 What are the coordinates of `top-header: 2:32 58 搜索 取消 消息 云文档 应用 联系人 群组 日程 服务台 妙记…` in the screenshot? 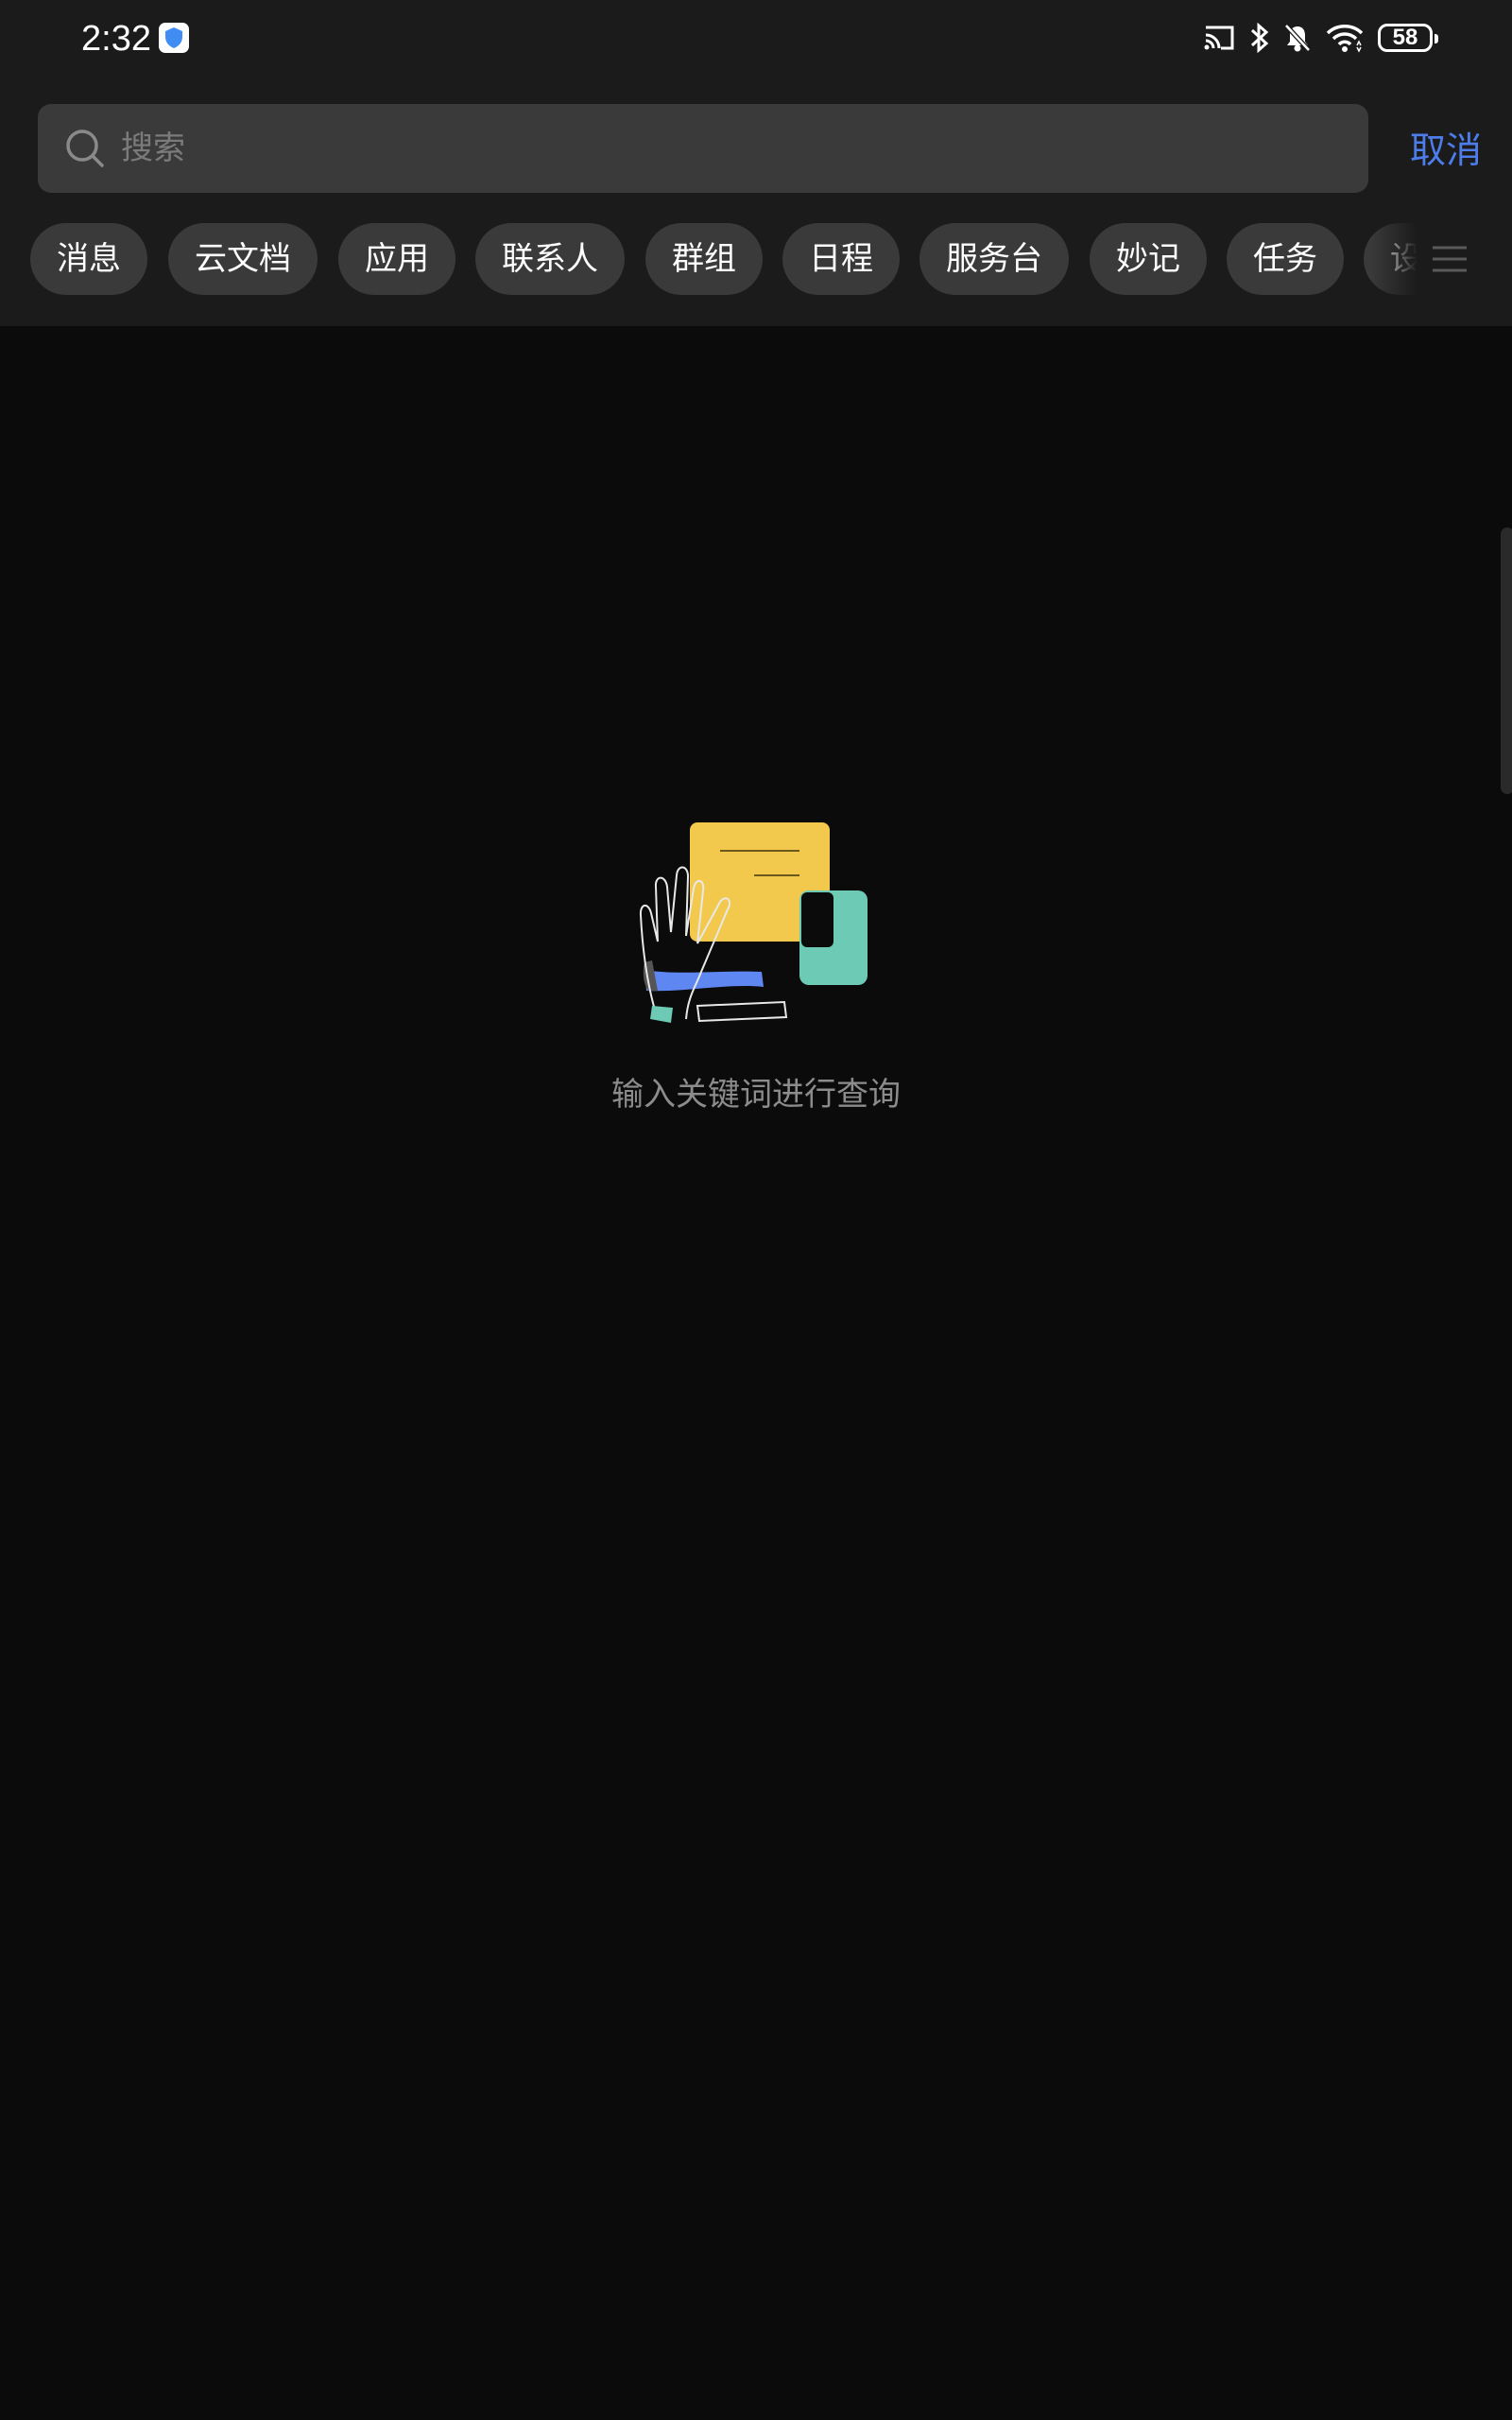 It's located at (756, 163).